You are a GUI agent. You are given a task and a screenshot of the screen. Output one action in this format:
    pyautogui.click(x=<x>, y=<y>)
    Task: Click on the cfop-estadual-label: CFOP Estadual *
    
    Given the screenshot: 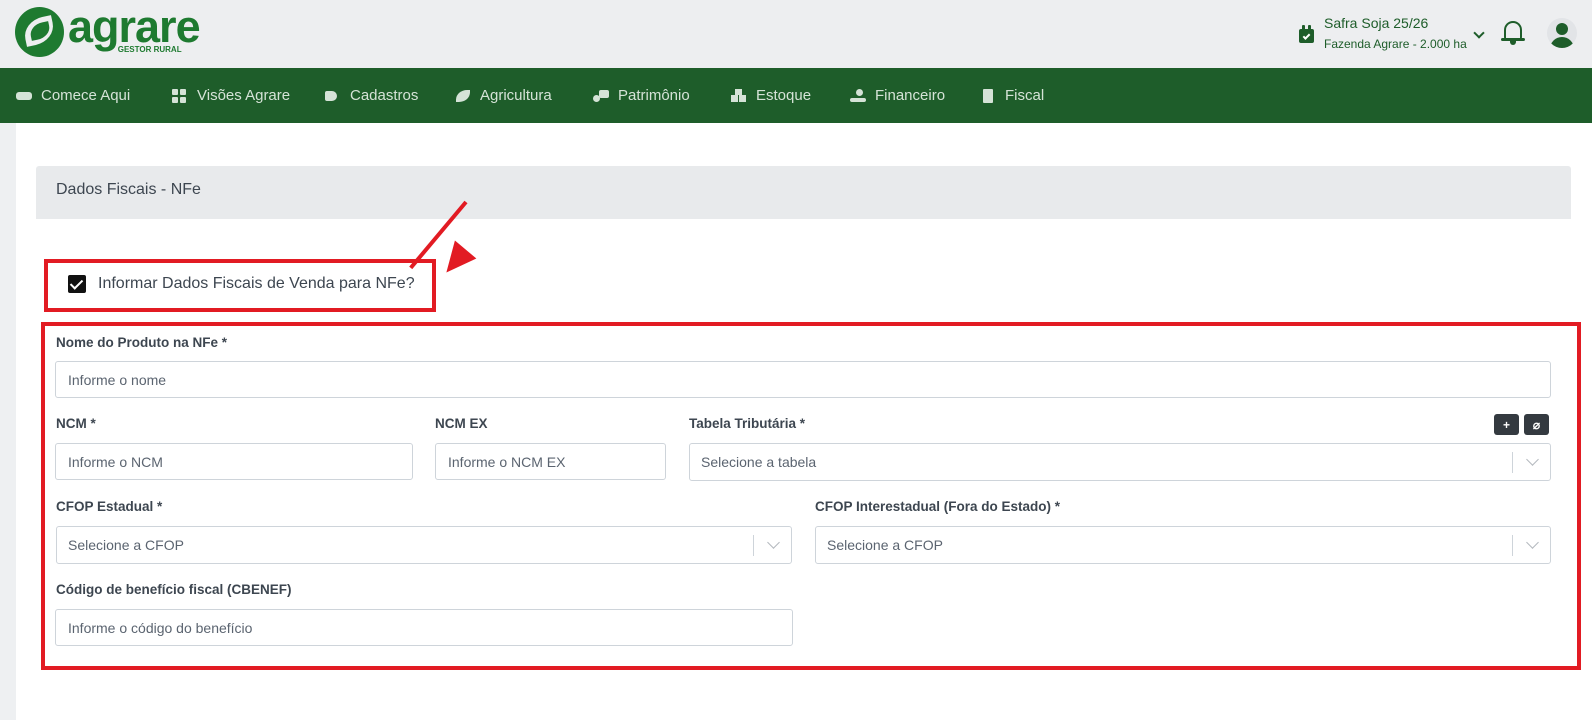 What is the action you would take?
    pyautogui.click(x=109, y=506)
    